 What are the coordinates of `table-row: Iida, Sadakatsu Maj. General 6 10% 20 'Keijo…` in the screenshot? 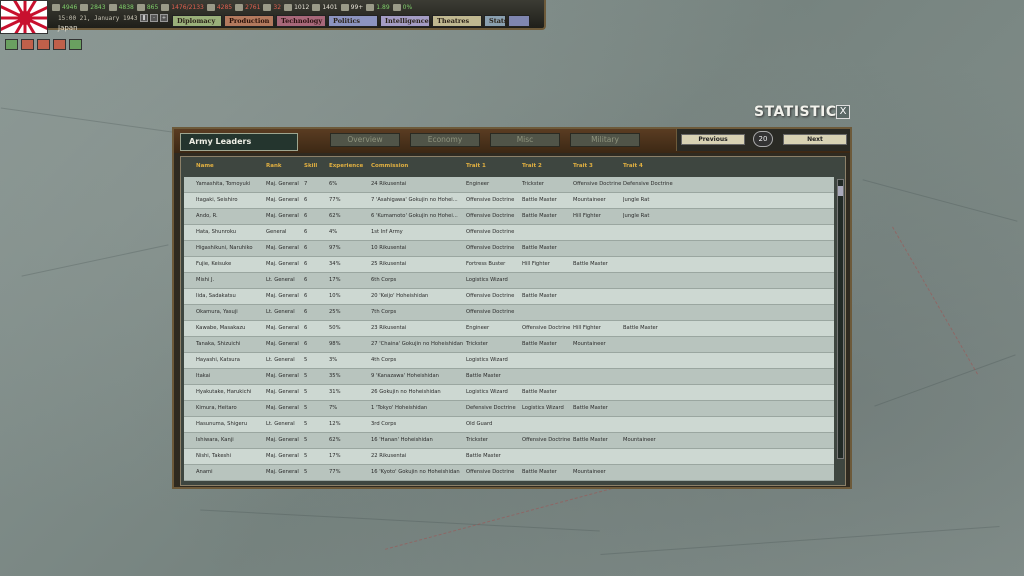 It's located at (509, 297).